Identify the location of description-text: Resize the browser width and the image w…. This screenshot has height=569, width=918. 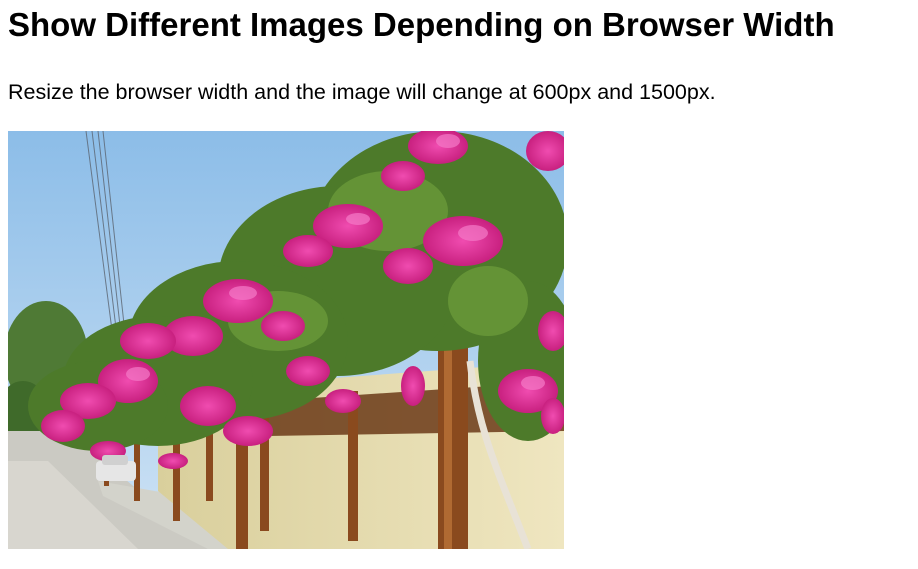
(362, 92).